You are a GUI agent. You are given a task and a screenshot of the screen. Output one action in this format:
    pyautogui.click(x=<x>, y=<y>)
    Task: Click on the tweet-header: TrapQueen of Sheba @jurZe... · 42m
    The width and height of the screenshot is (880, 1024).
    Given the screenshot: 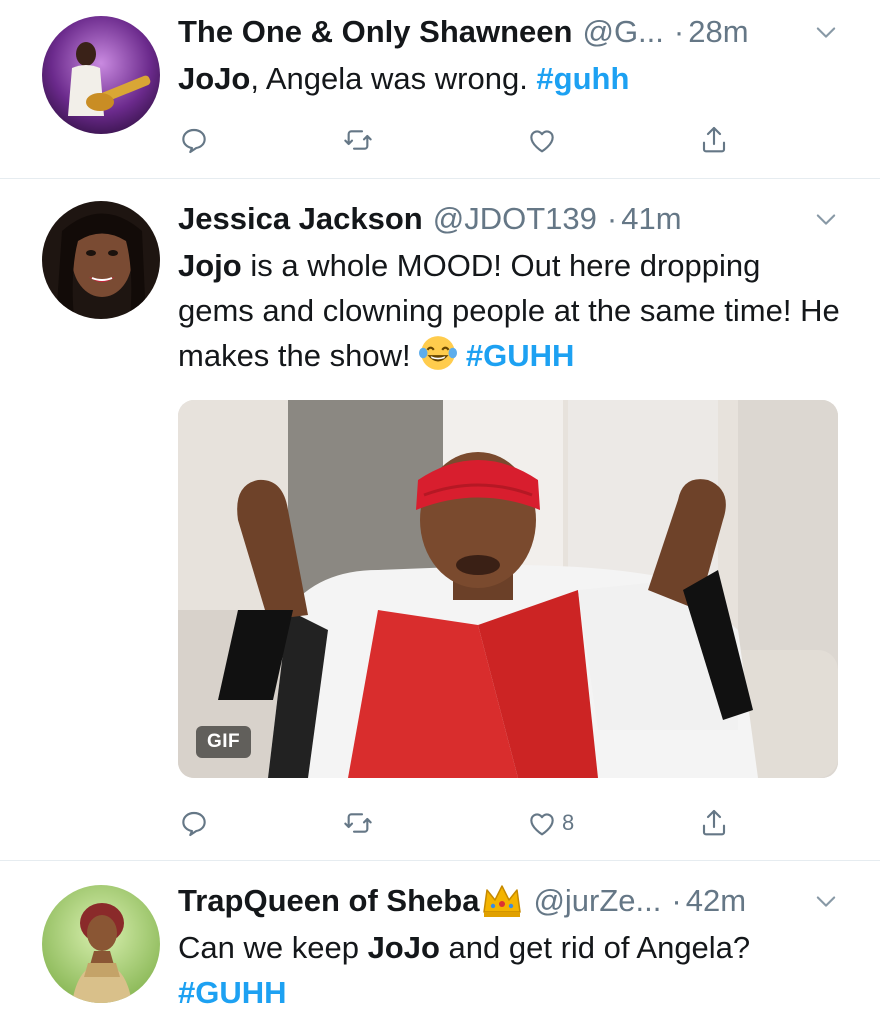 What is the action you would take?
    pyautogui.click(x=509, y=901)
    